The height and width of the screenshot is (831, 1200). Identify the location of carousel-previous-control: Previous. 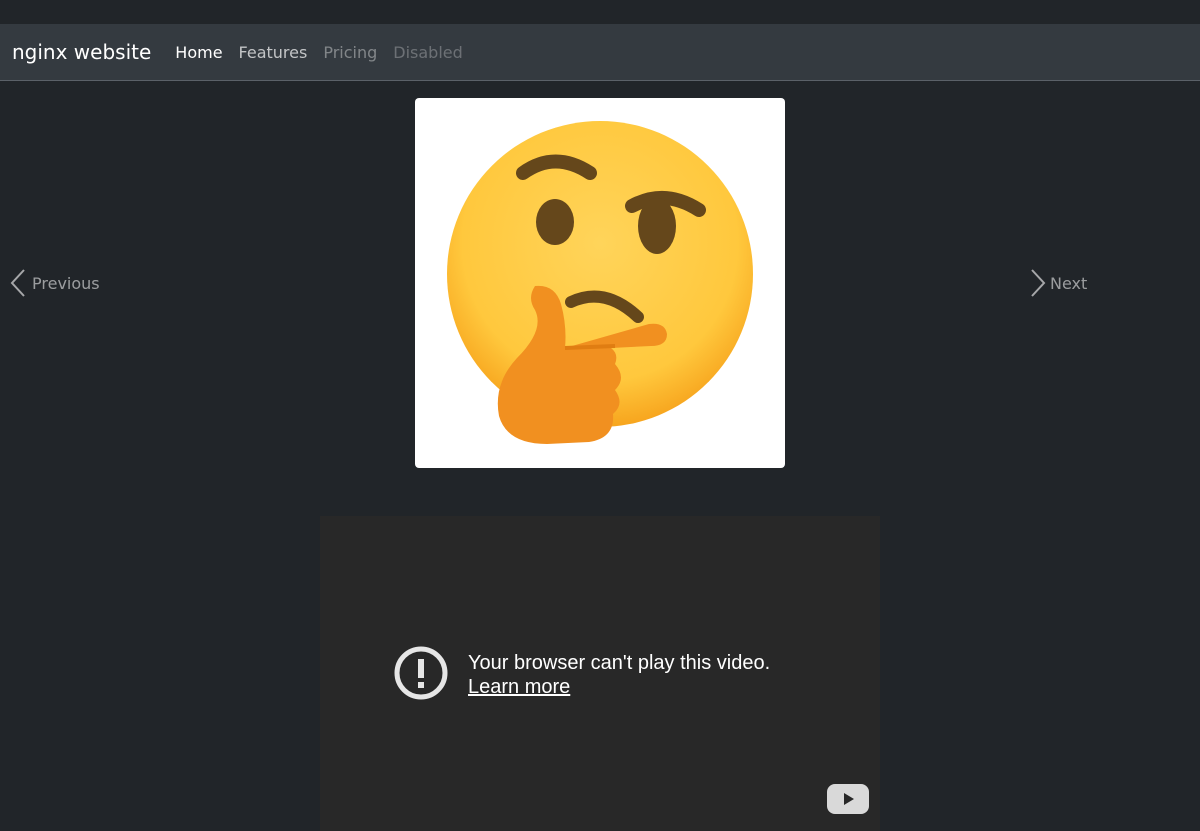
(53, 283).